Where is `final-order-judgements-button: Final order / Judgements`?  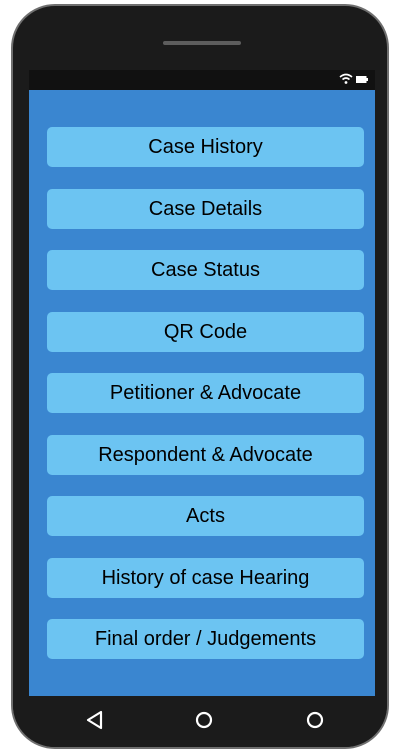
final-order-judgements-button: Final order / Judgements is located at coordinates (205, 639).